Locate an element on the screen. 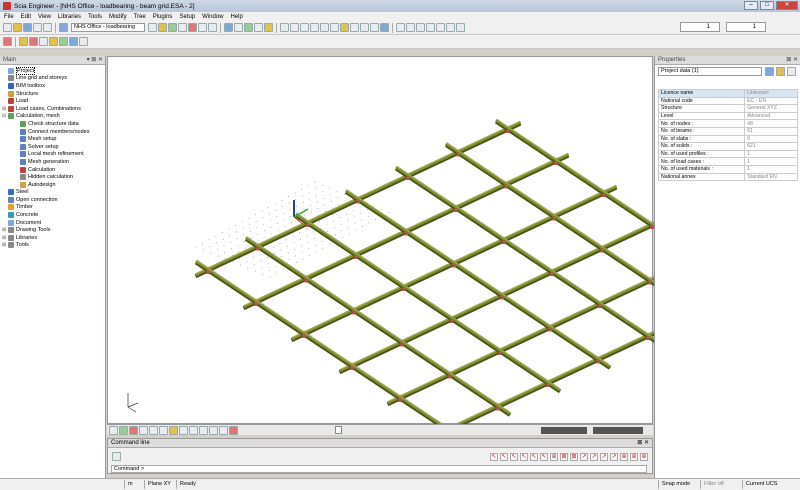  settings-icon is located at coordinates (440, 27).